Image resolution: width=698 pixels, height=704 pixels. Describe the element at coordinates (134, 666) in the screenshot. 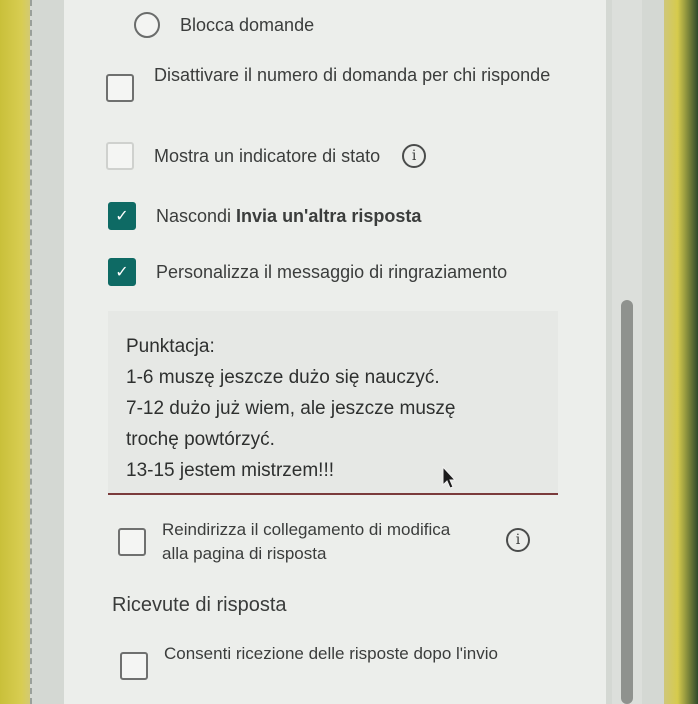

I see `allow-receipt-checkbox` at that location.